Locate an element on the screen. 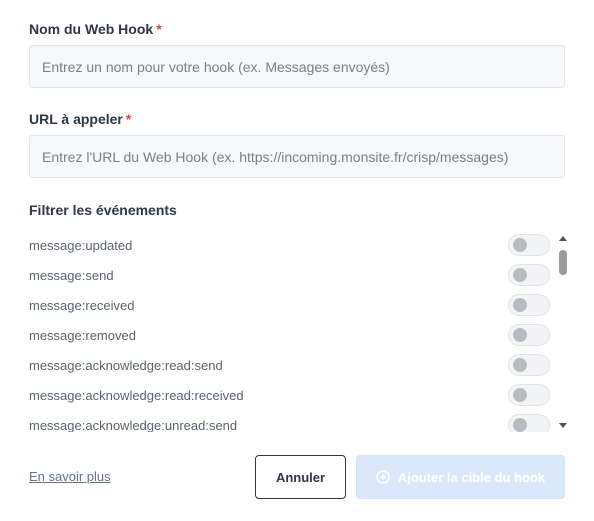  event-name: message:send is located at coordinates (71, 275).